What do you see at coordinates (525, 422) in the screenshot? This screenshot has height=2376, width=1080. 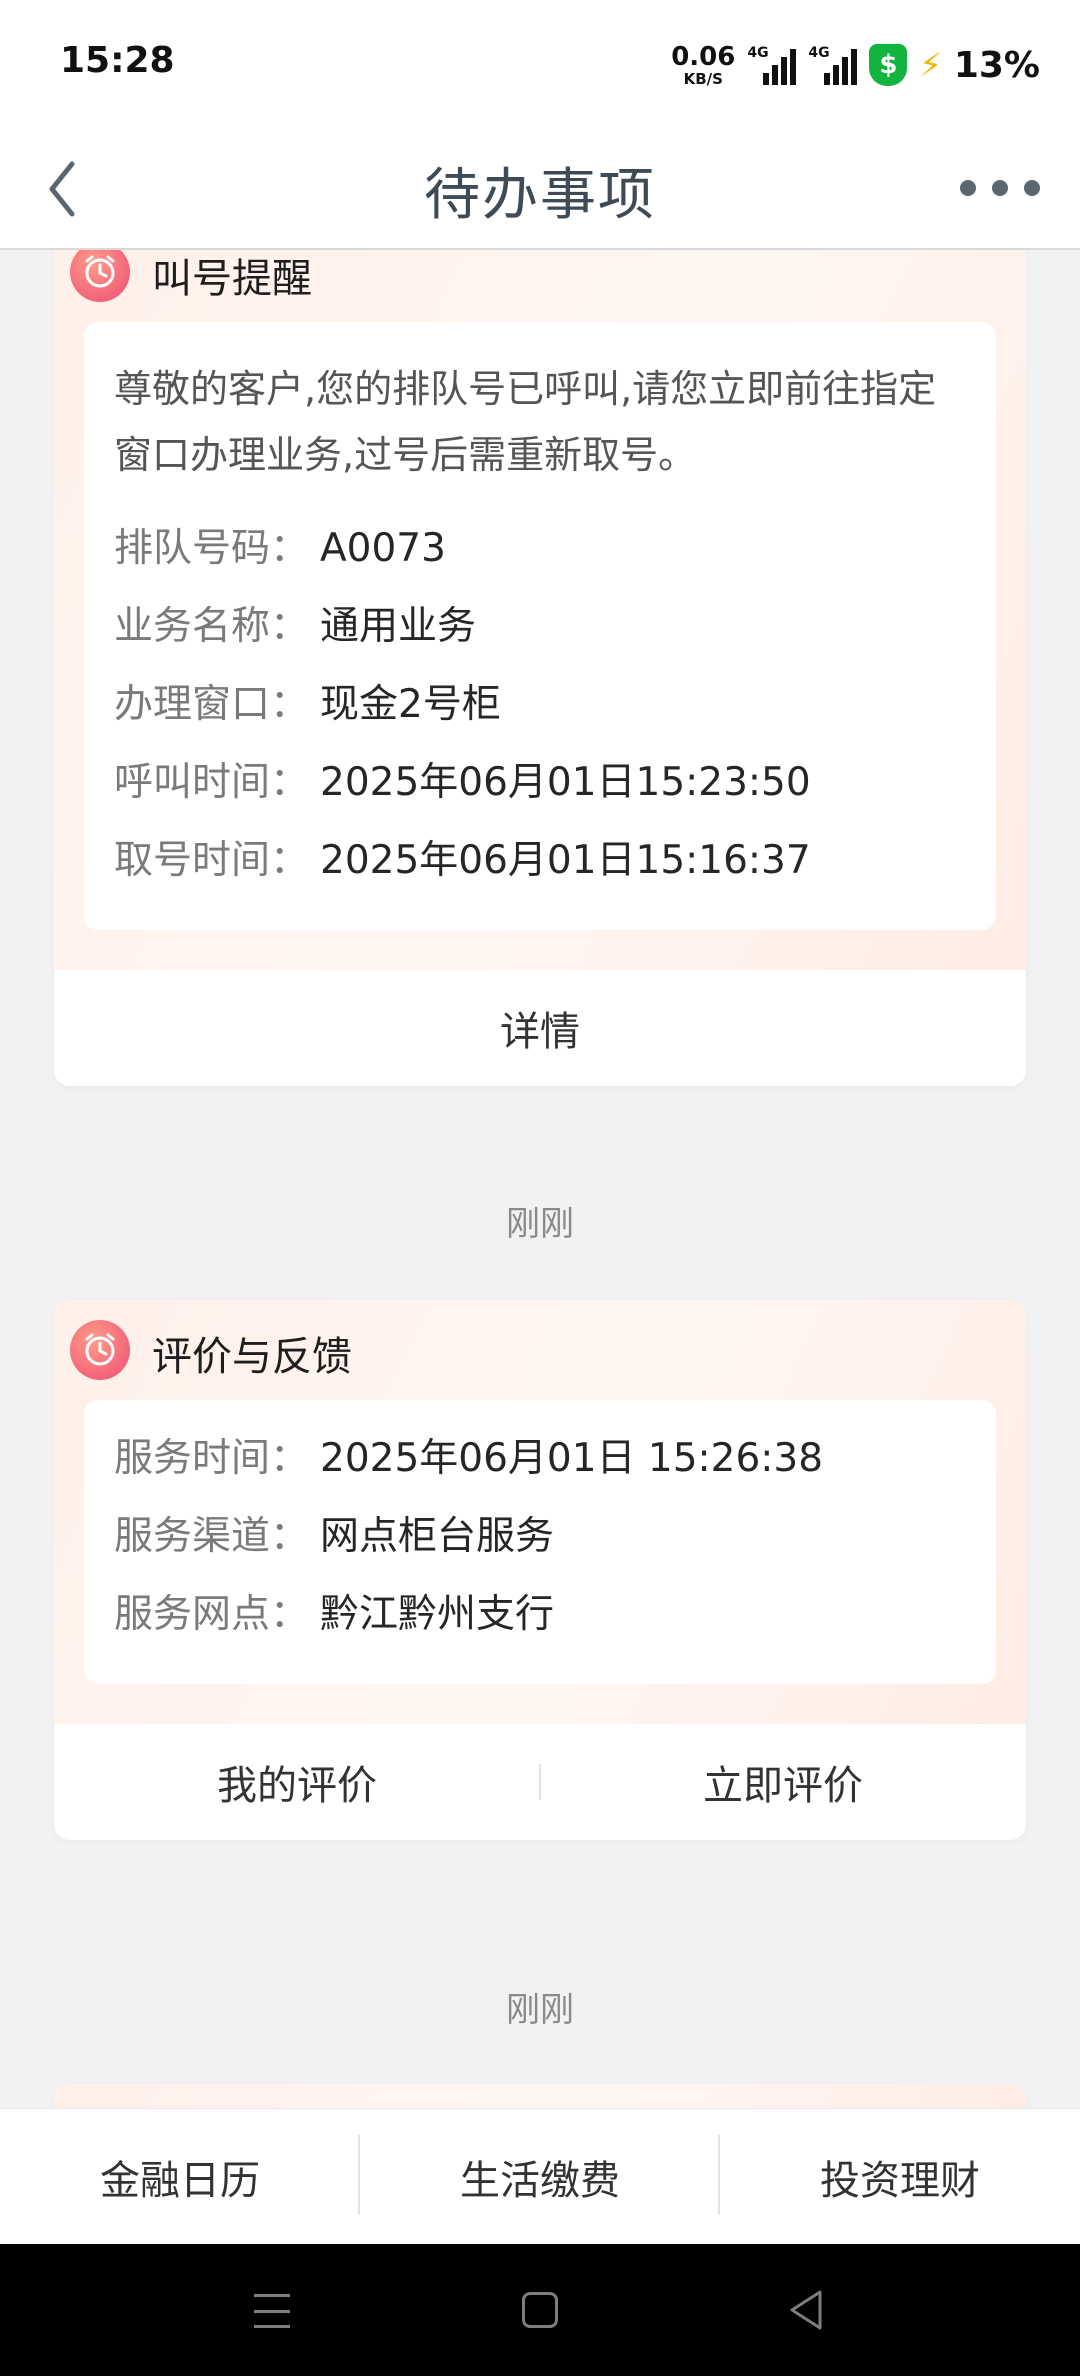 I see `card-message: 尊敬的客户,您的排队号已呼叫,请您立即前往指定窗口办理业务,过号后需重新取号。` at bounding box center [525, 422].